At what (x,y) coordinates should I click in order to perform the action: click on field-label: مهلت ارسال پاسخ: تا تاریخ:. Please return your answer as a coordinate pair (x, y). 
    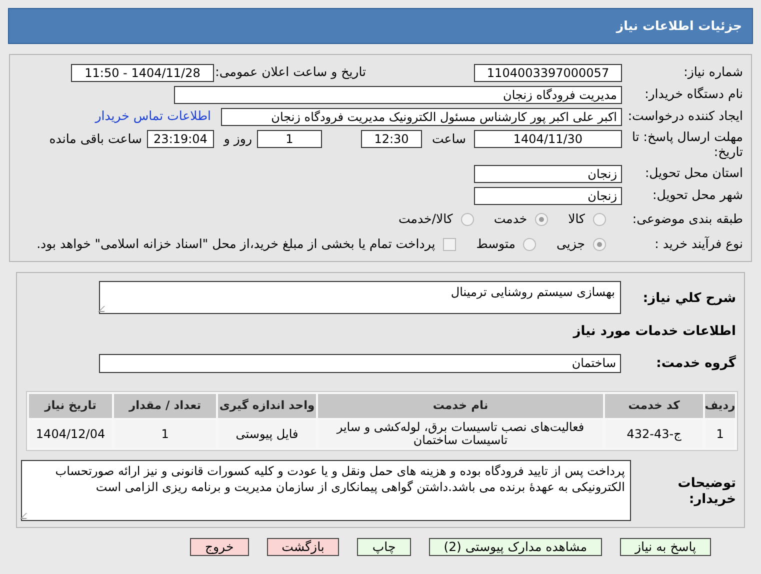
    Looking at the image, I should click on (687, 144).